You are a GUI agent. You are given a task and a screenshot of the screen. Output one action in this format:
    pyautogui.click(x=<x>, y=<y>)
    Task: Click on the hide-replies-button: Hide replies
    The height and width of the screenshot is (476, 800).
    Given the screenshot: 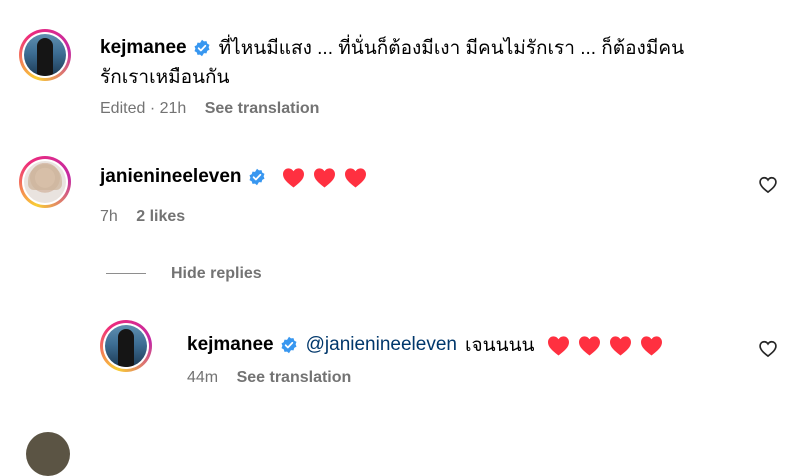 What is the action you would take?
    pyautogui.click(x=216, y=273)
    